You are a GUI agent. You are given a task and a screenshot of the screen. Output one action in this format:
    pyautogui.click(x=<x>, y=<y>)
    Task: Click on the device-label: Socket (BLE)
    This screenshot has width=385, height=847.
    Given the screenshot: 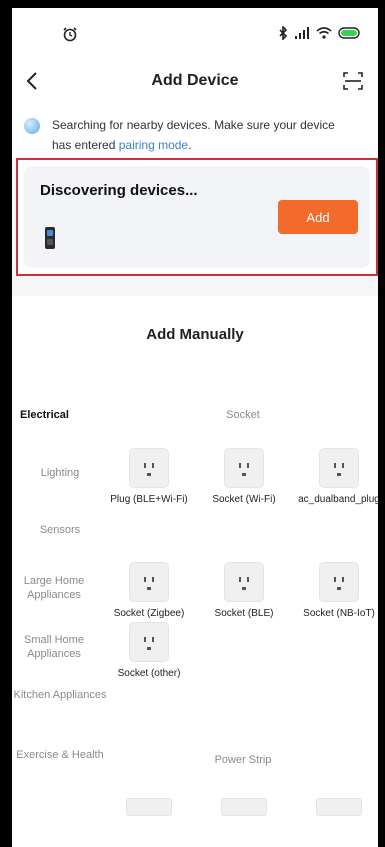 What is the action you would take?
    pyautogui.click(x=244, y=613)
    